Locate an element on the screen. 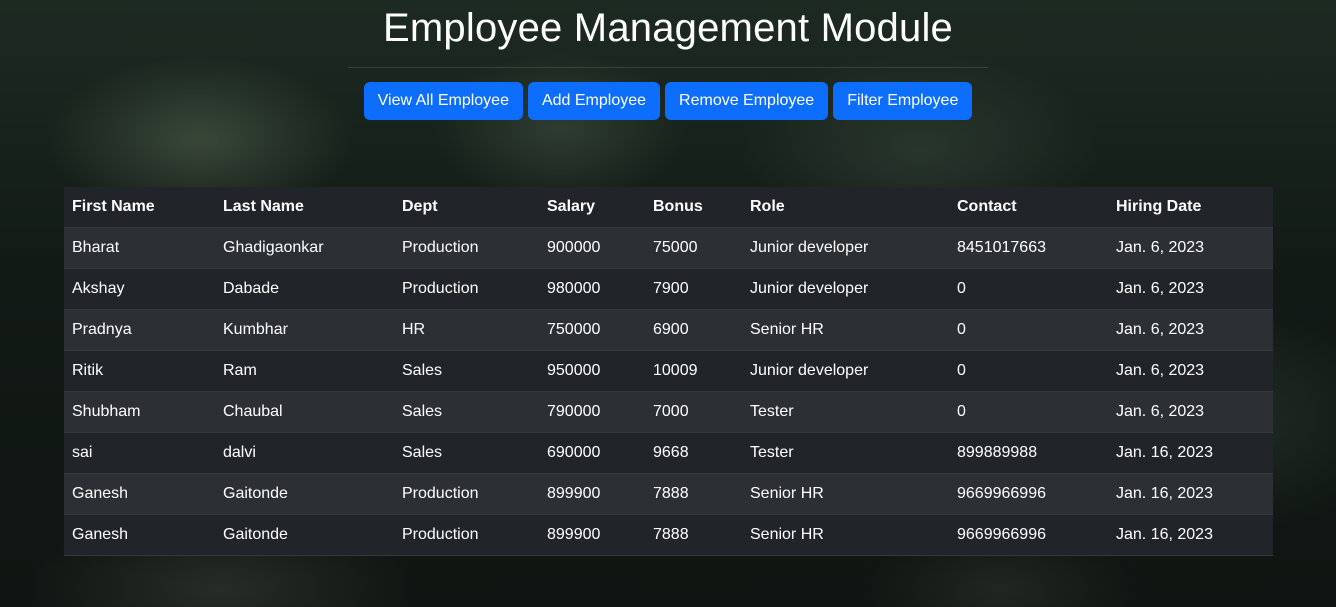 This screenshot has height=607, width=1336. view-all-employee-button: View All Employee is located at coordinates (443, 101).